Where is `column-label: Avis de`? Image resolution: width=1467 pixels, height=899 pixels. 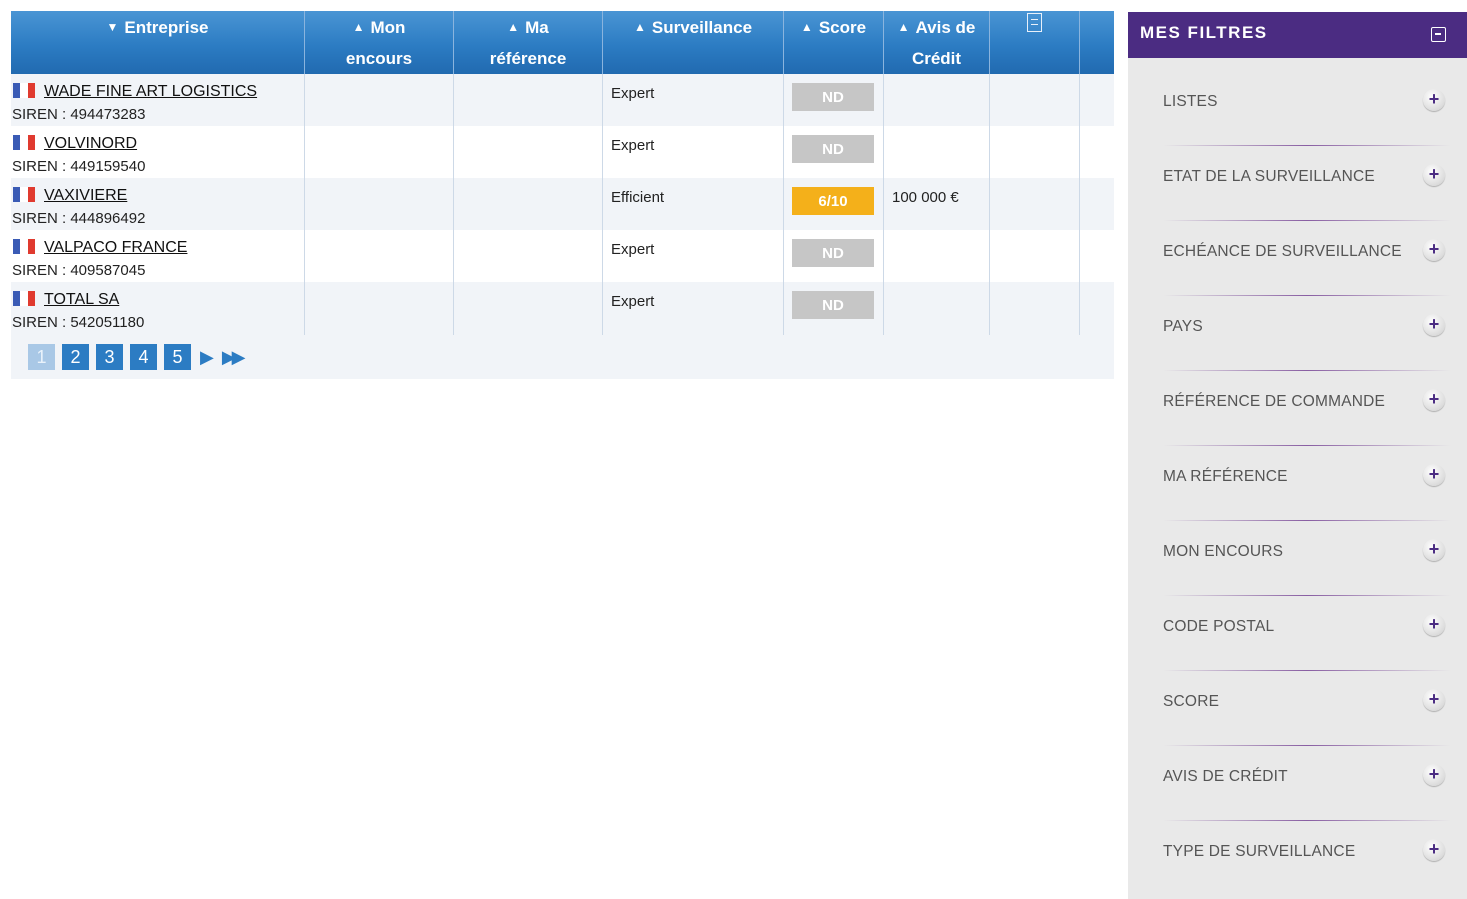 column-label: Avis de is located at coordinates (945, 27).